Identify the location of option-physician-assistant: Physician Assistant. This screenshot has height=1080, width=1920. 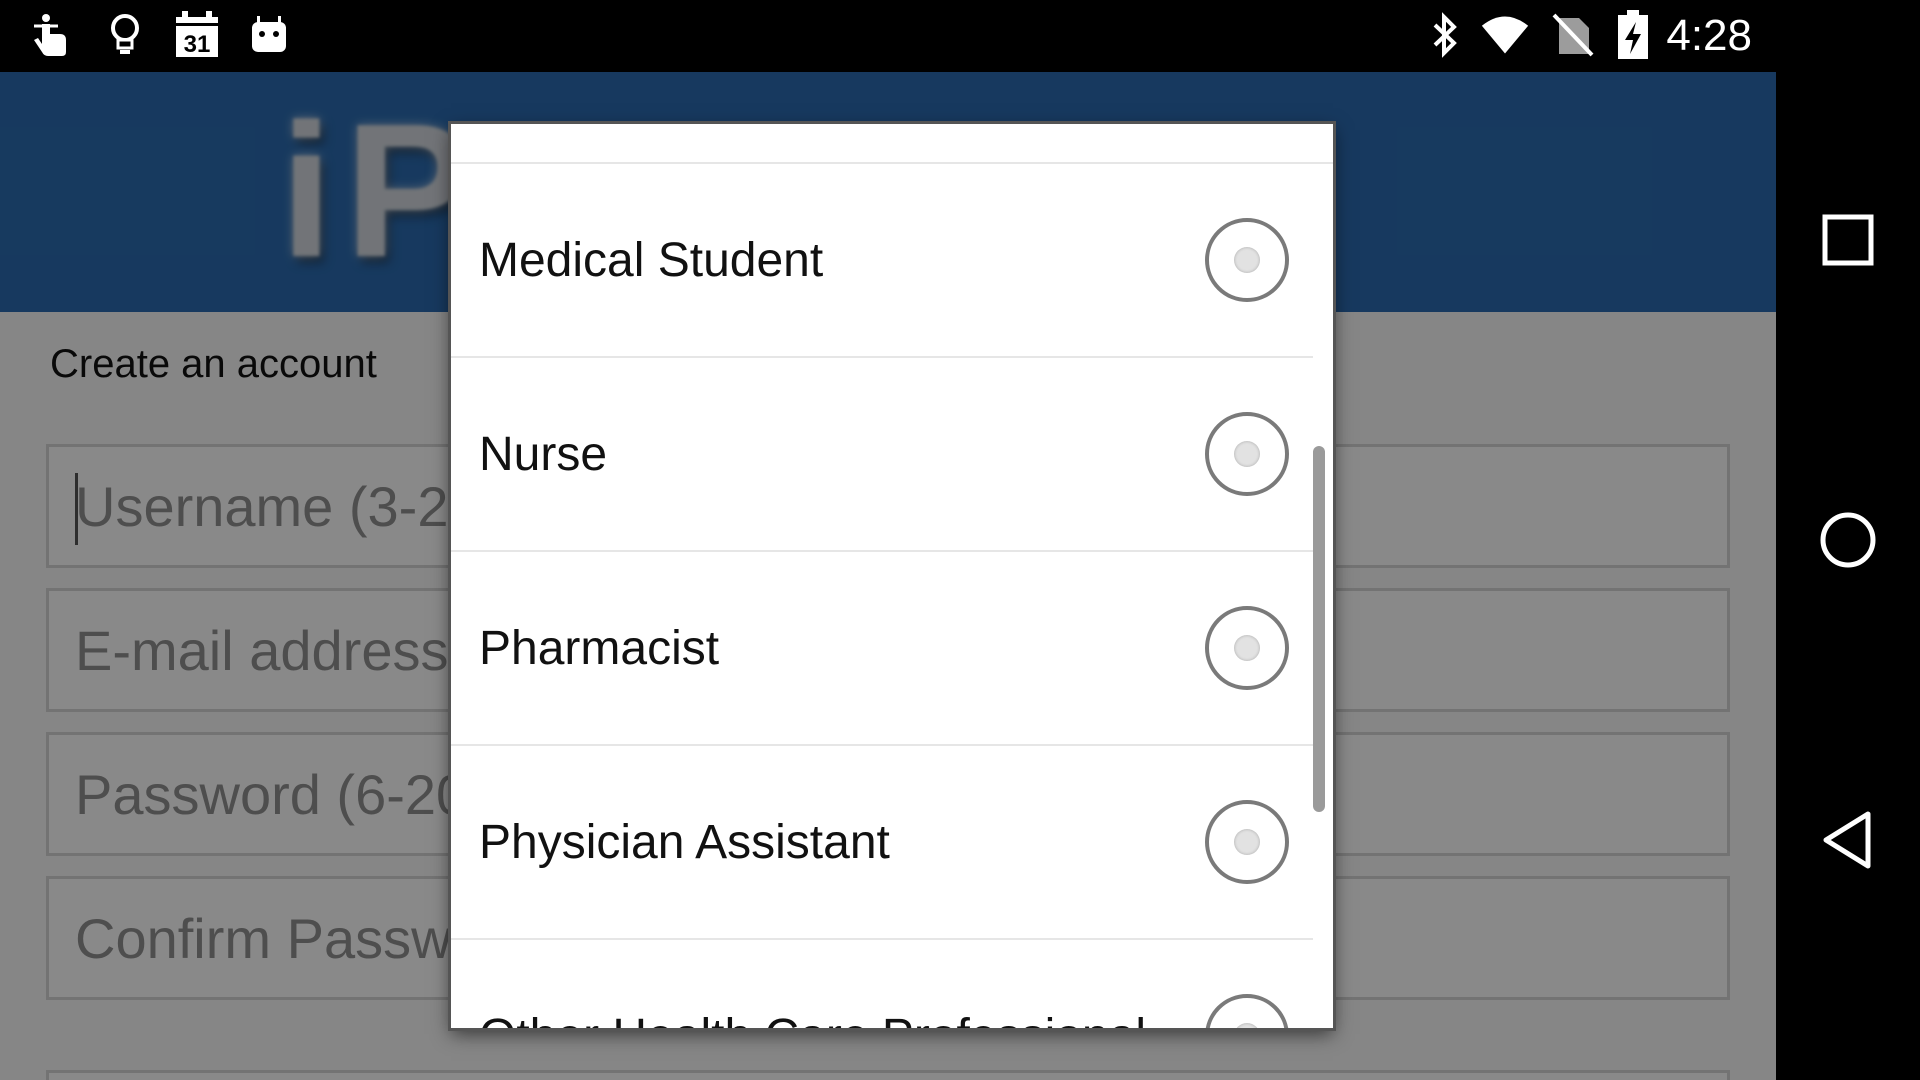
(882, 843).